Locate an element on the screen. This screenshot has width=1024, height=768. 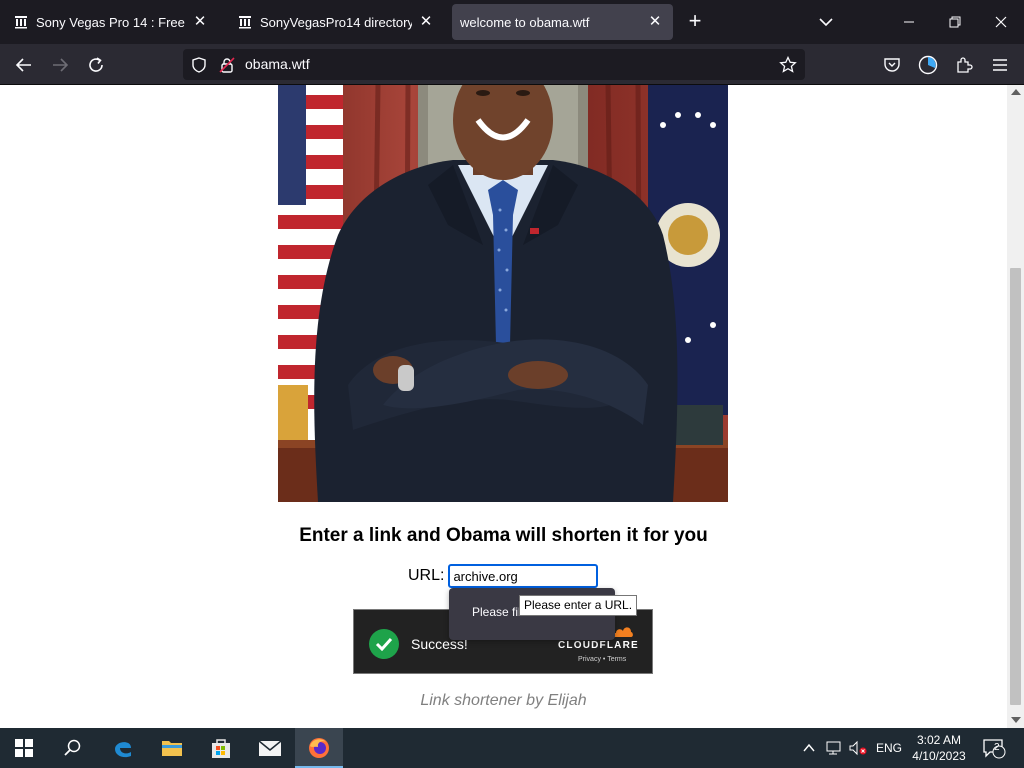
minimize-button is located at coordinates (909, 22).